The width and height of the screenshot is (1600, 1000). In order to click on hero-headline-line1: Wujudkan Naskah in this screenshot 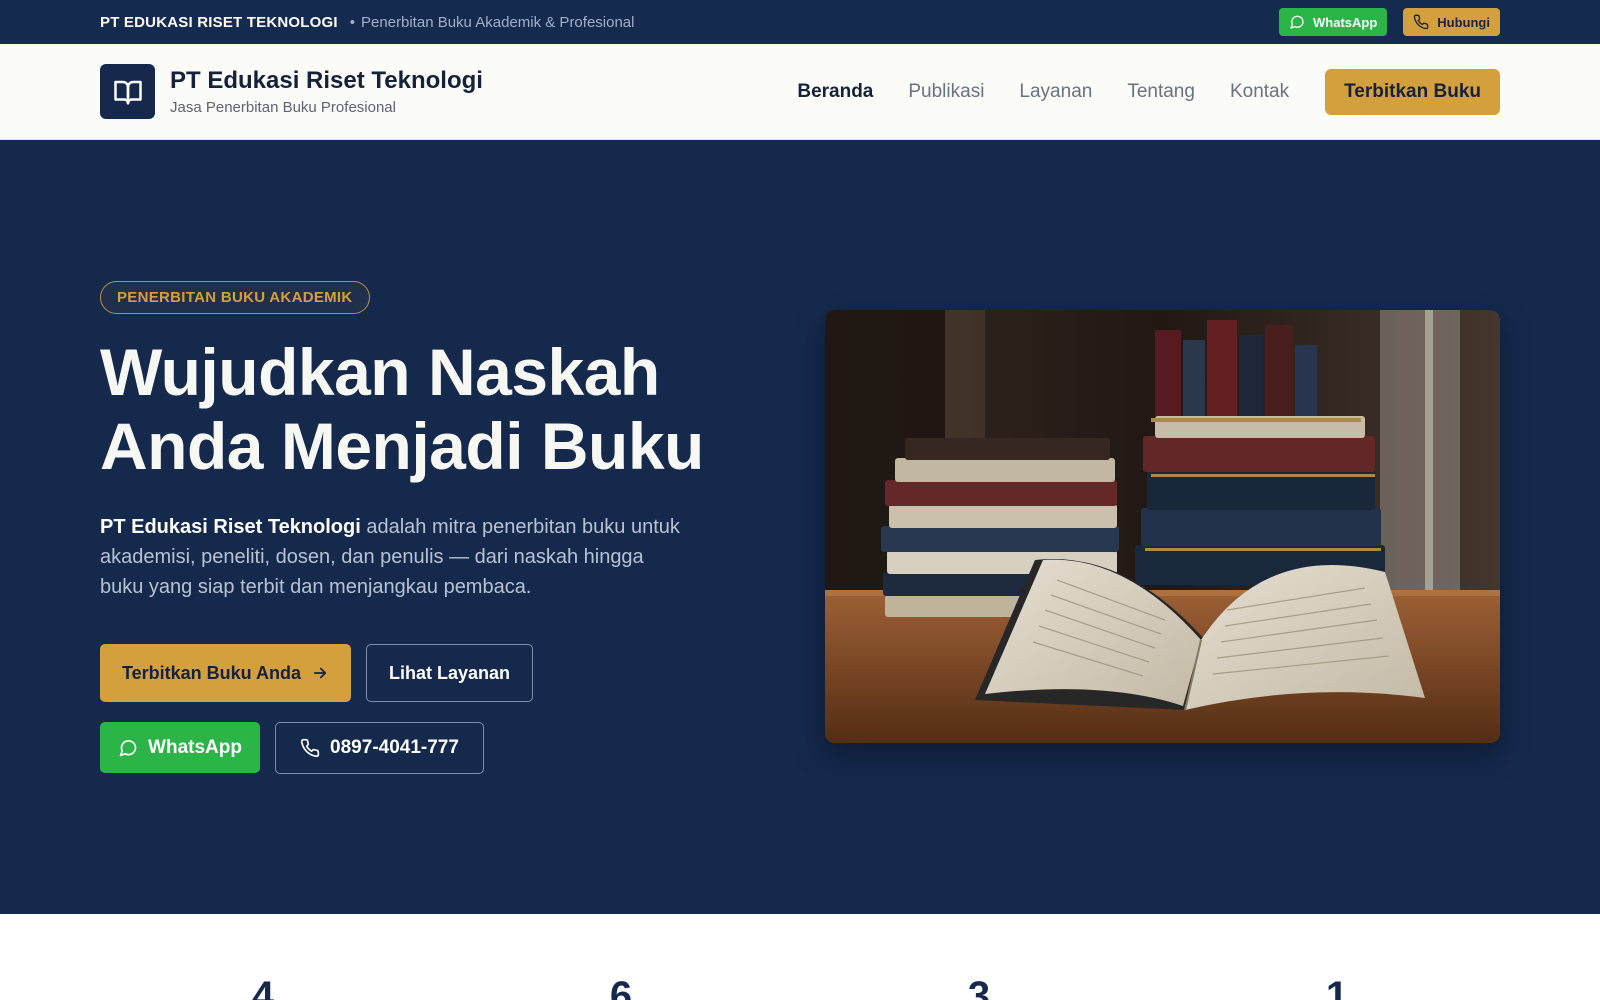, I will do `click(380, 372)`.